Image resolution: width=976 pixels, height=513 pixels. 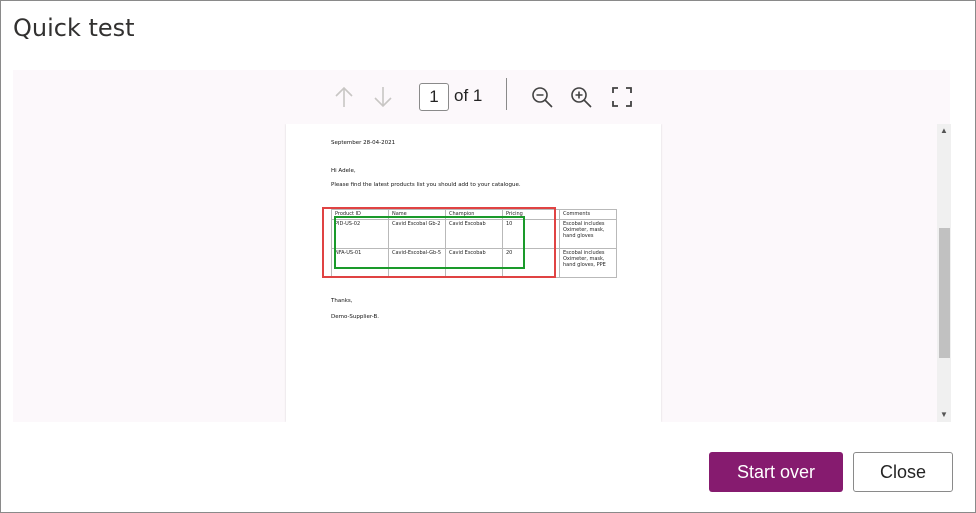 I want to click on viewer-toolbar: 1 of 1, so click(x=481, y=97).